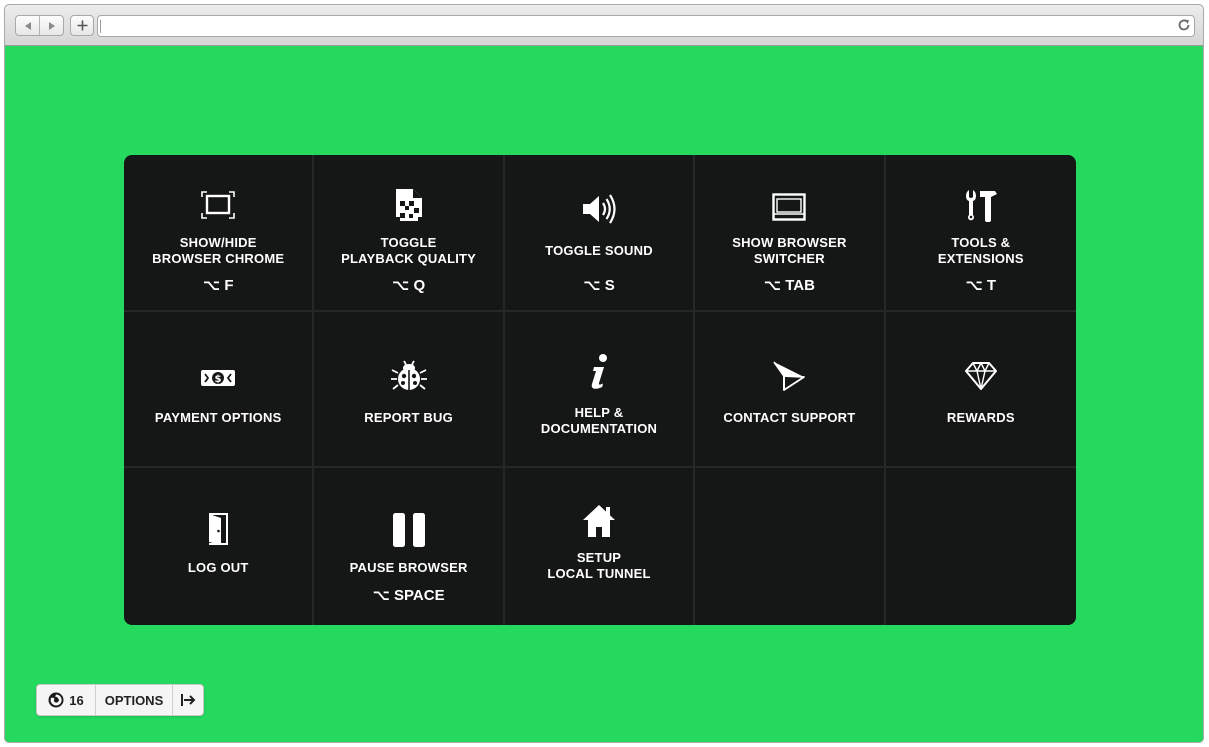 The image size is (1209, 747). I want to click on end-session-button, so click(187, 700).